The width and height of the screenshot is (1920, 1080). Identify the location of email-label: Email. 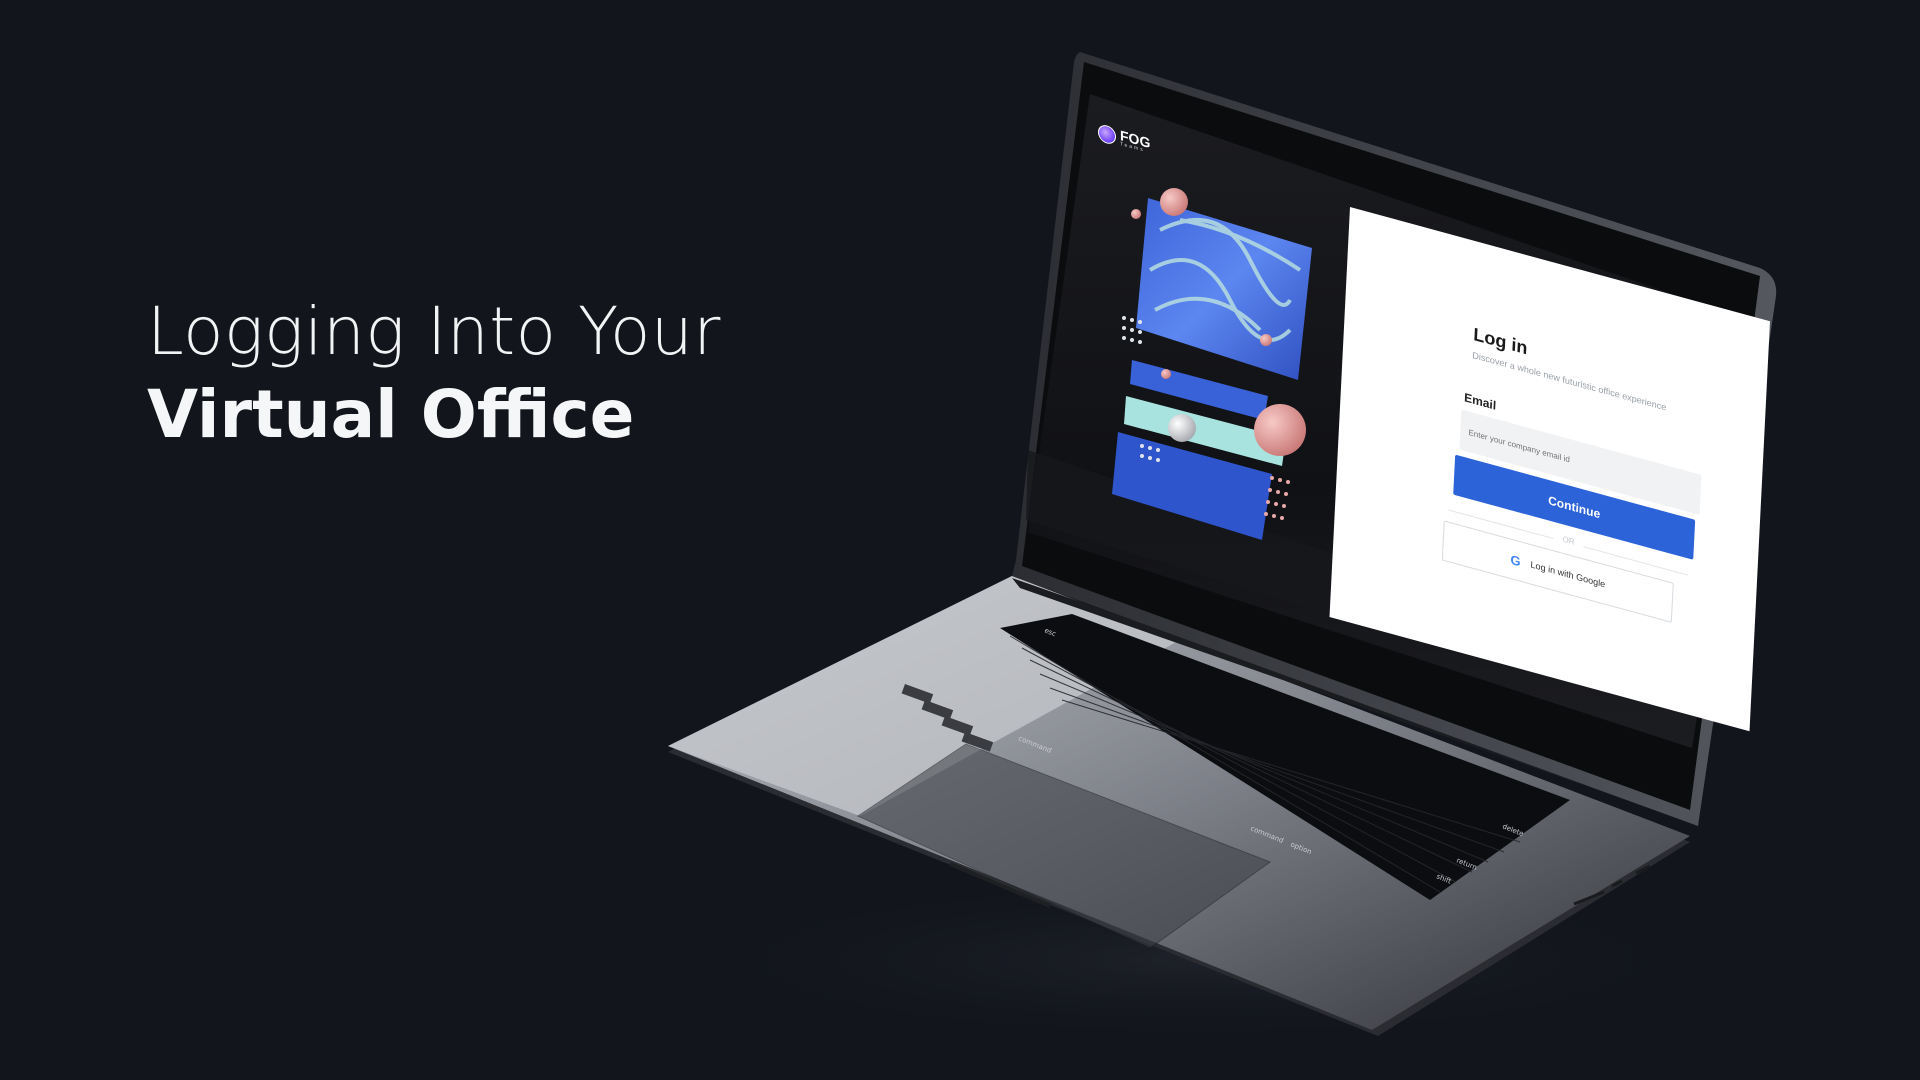
(1480, 401).